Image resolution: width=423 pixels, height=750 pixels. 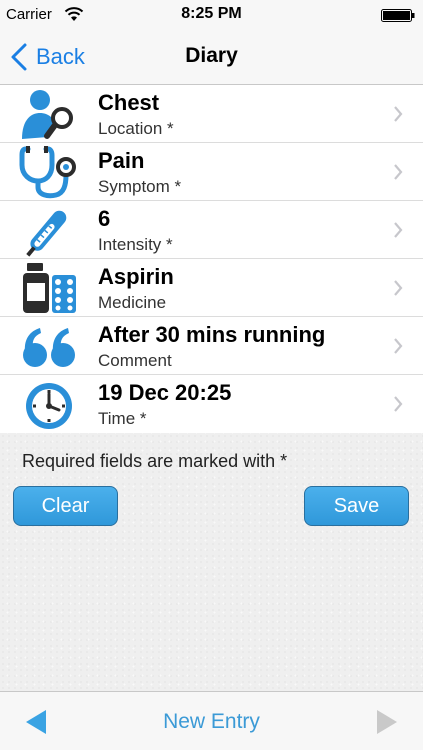 I want to click on row-subtitle: Medicine, so click(x=132, y=302).